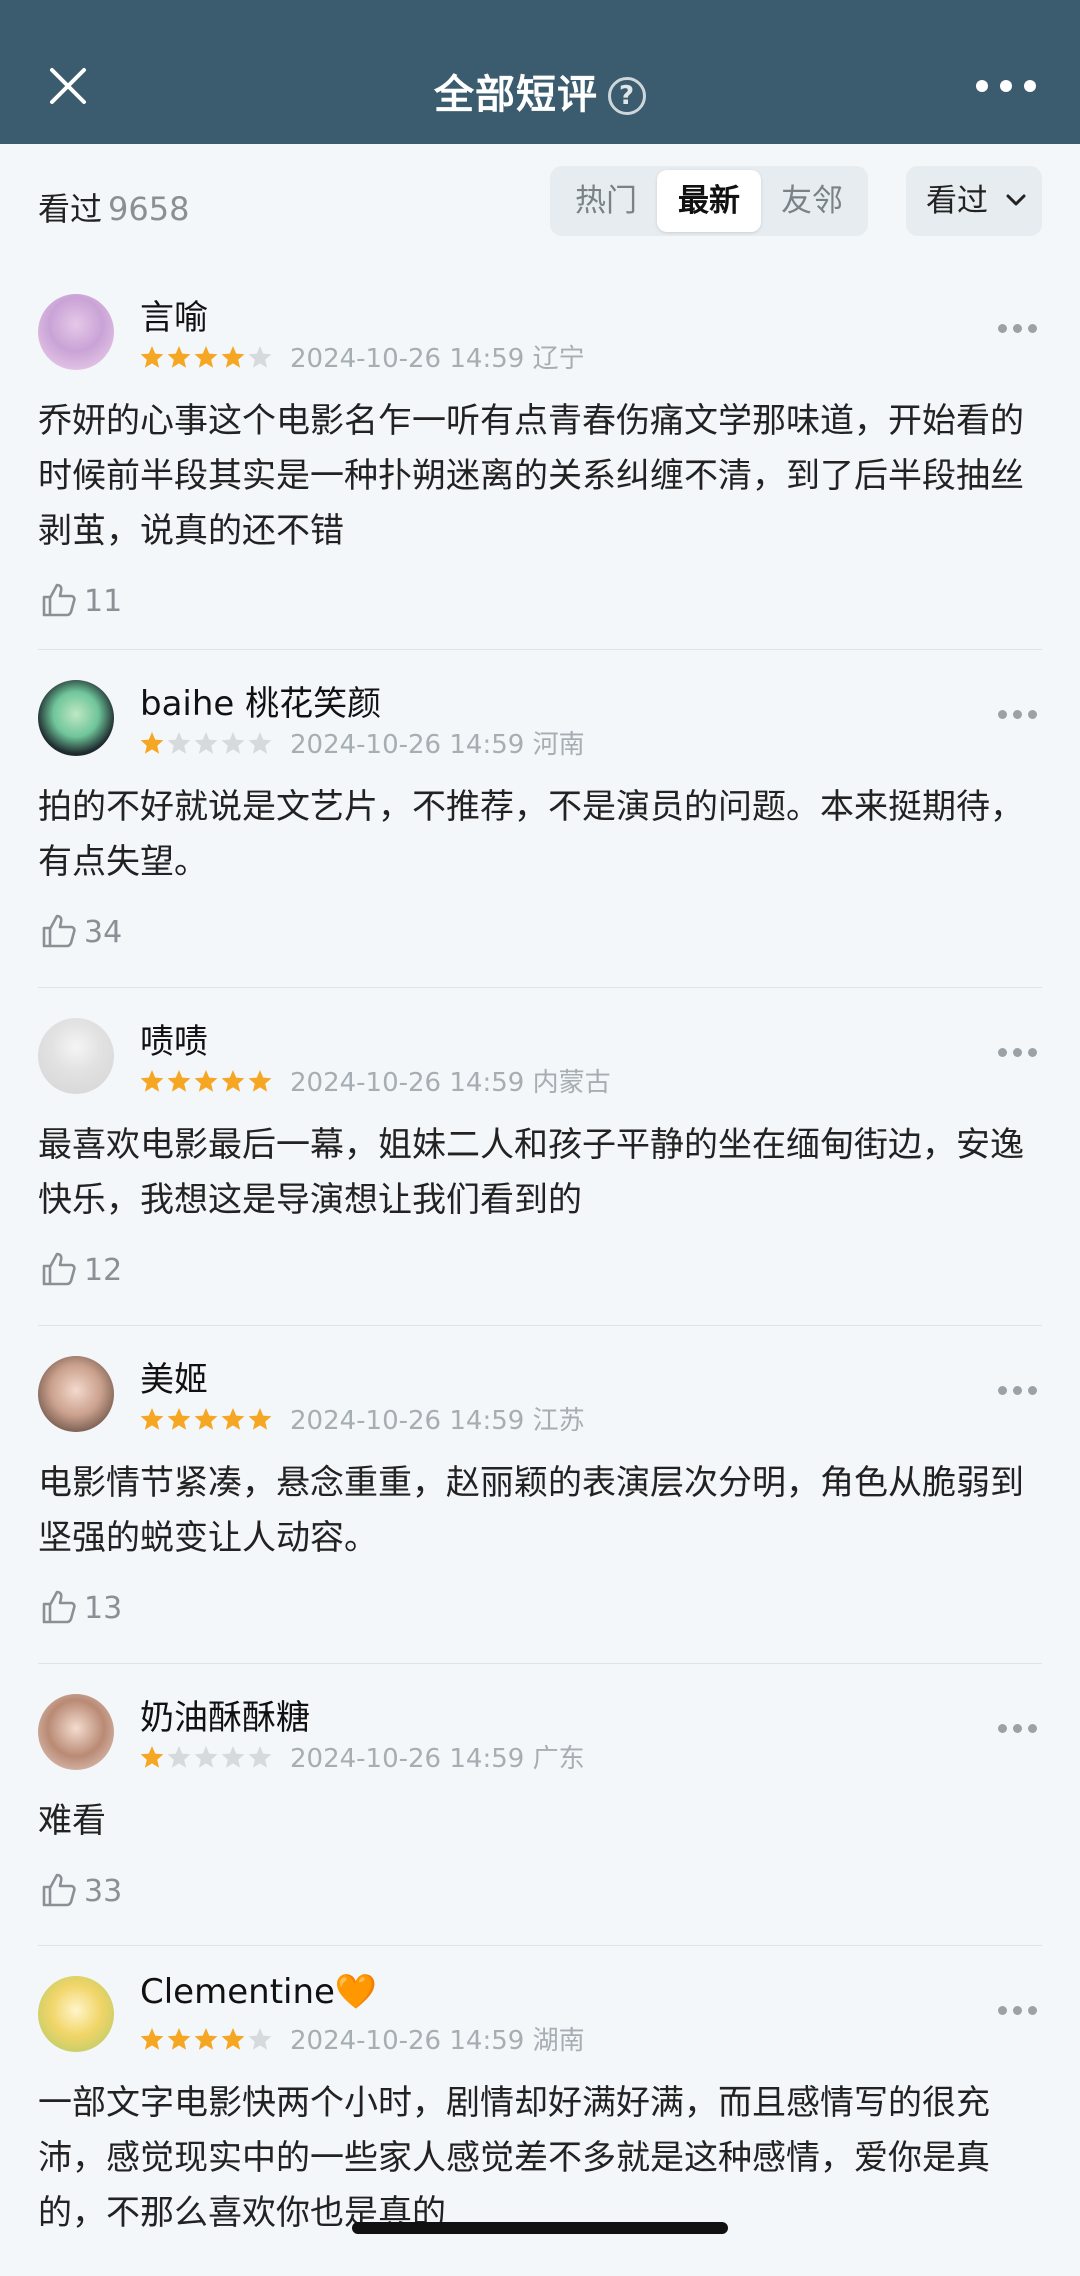 This screenshot has width=1080, height=2276. What do you see at coordinates (81, 1608) in the screenshot?
I see `like-button: 13` at bounding box center [81, 1608].